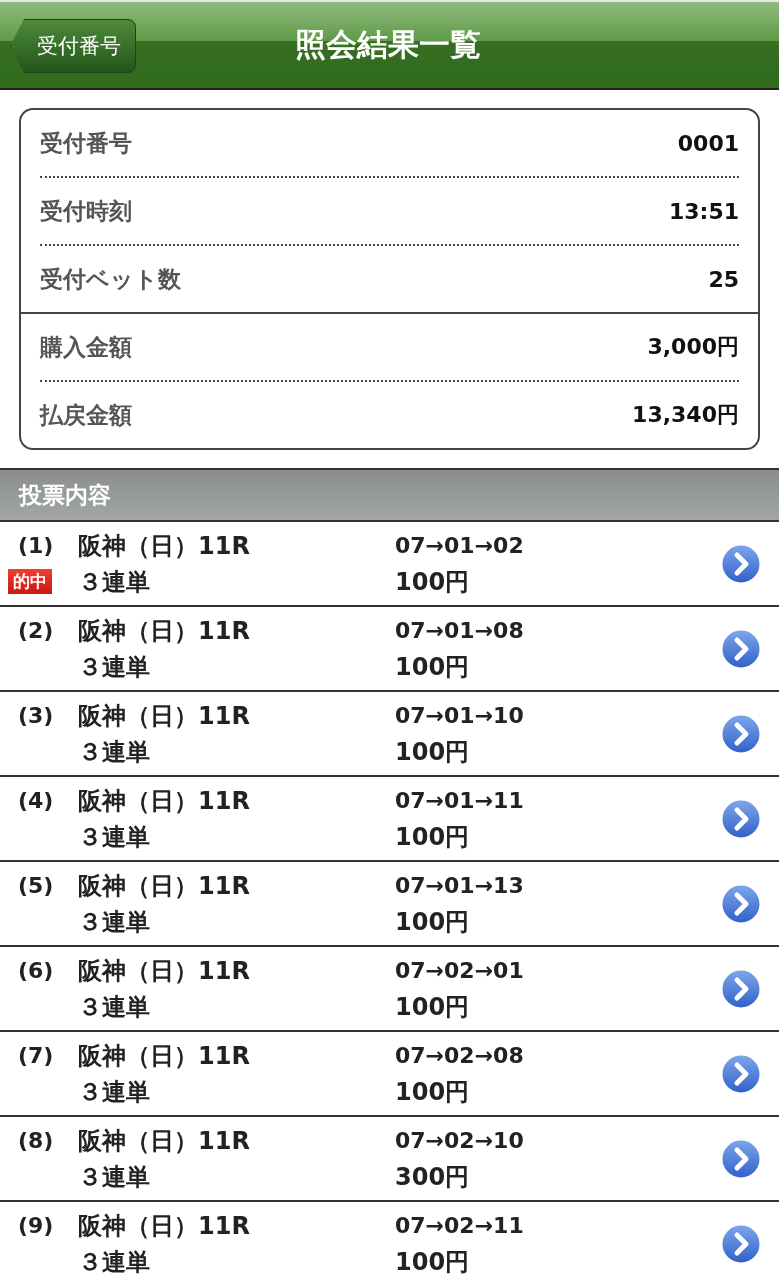 This screenshot has height=1280, width=779. I want to click on bet-number: (8), so click(36, 1140).